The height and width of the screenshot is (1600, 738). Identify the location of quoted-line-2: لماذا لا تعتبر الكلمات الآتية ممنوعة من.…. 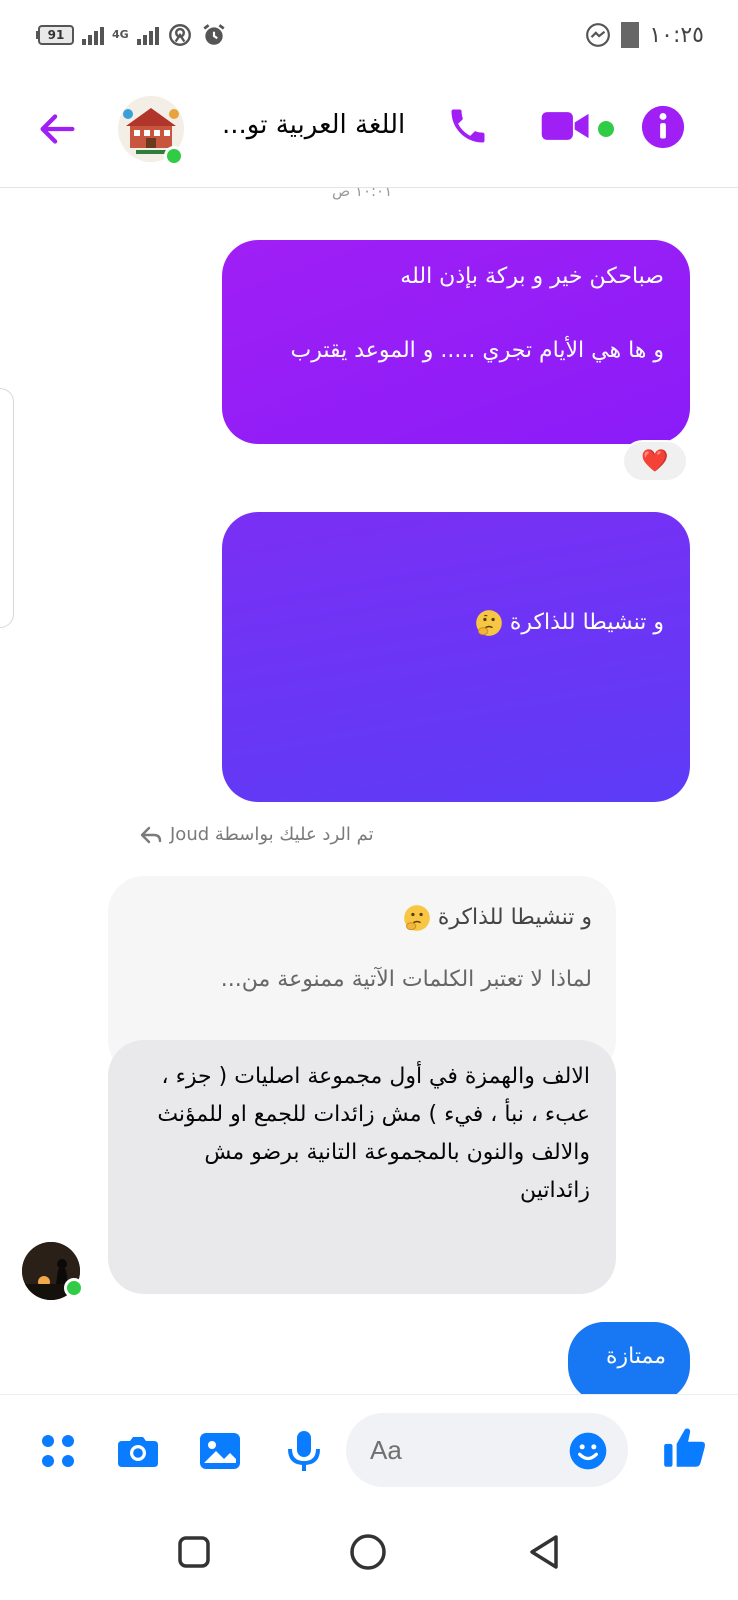
(406, 979).